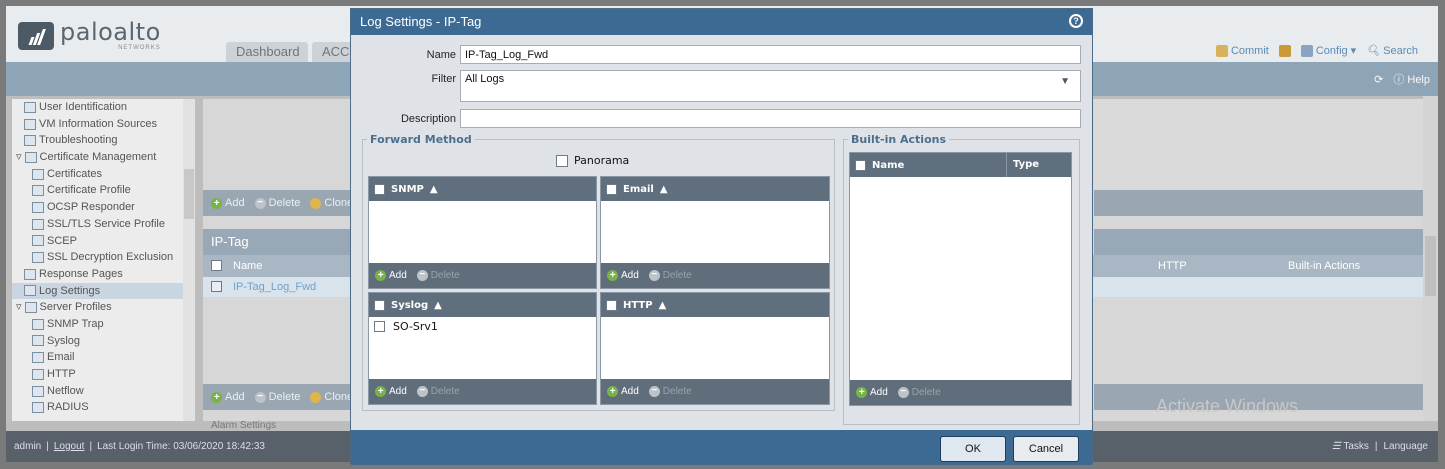  What do you see at coordinates (216, 265) in the screenshot?
I see `select-all-checkbox` at bounding box center [216, 265].